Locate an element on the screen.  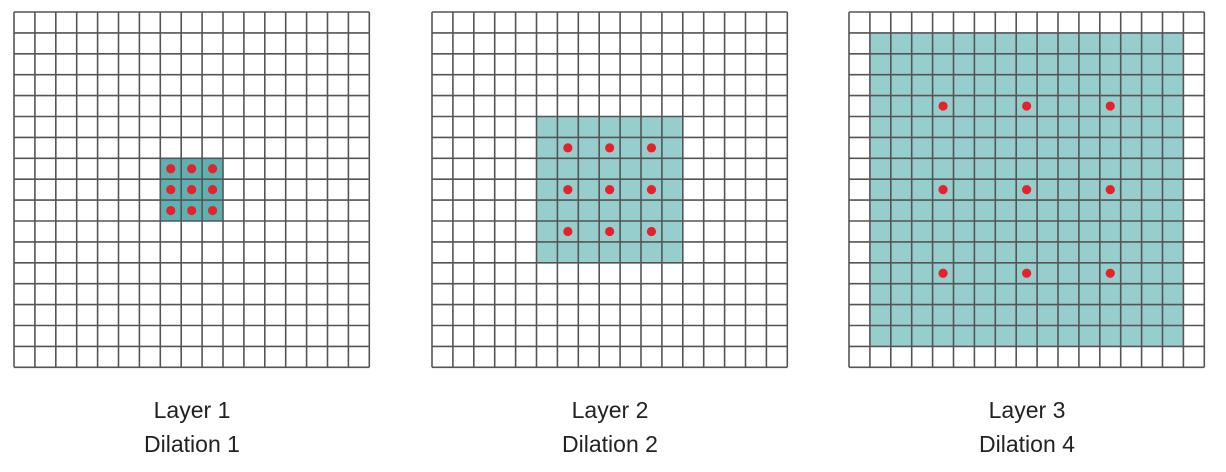
layer-label: Layer 1 is located at coordinates (192, 410).